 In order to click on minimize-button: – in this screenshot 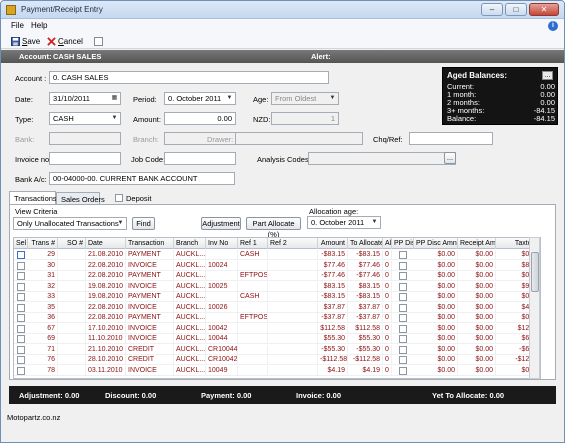, I will do `click(492, 9)`.